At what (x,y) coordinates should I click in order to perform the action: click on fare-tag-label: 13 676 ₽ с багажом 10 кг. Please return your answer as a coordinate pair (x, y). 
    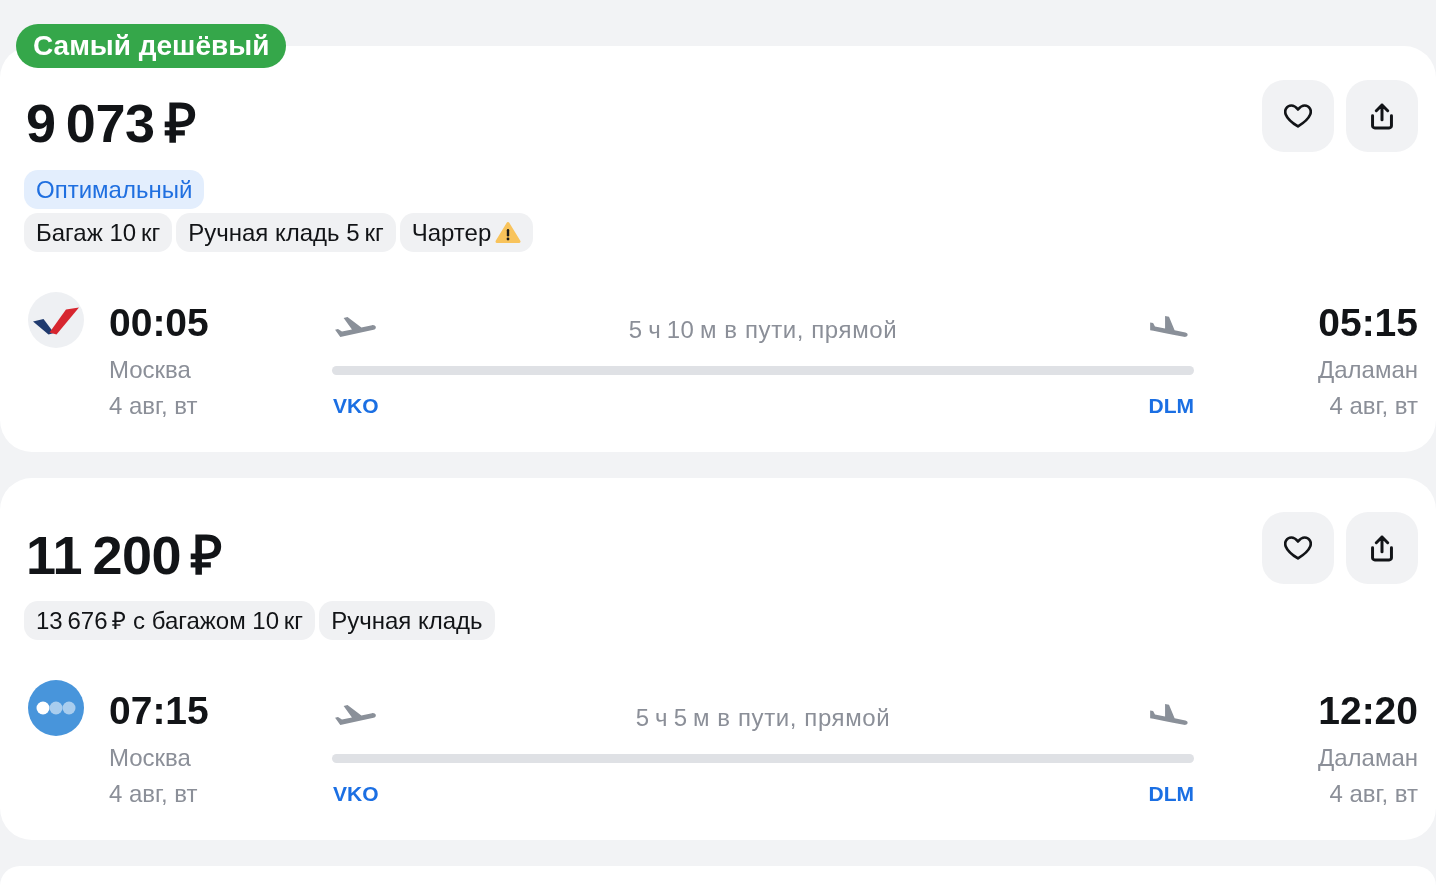
    Looking at the image, I should click on (170, 620).